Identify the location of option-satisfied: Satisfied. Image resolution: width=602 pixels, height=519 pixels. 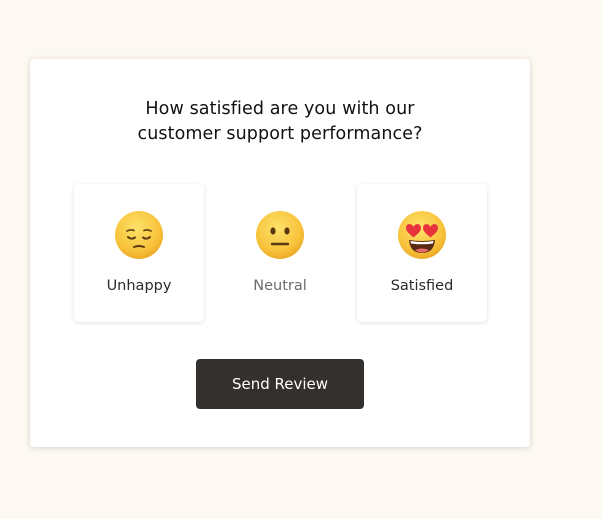
(422, 253).